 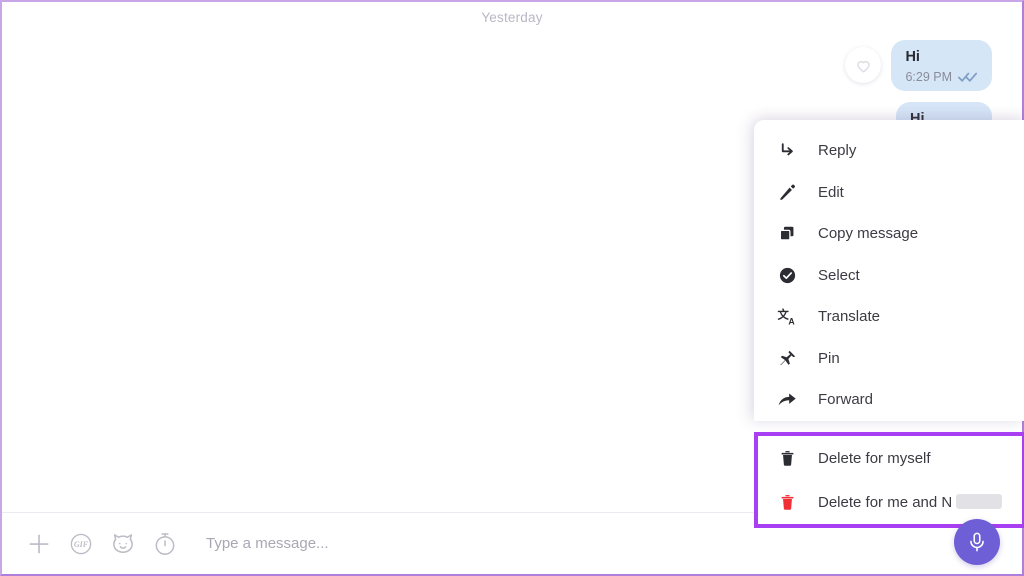 I want to click on translate-icon: 文 A, so click(x=787, y=317).